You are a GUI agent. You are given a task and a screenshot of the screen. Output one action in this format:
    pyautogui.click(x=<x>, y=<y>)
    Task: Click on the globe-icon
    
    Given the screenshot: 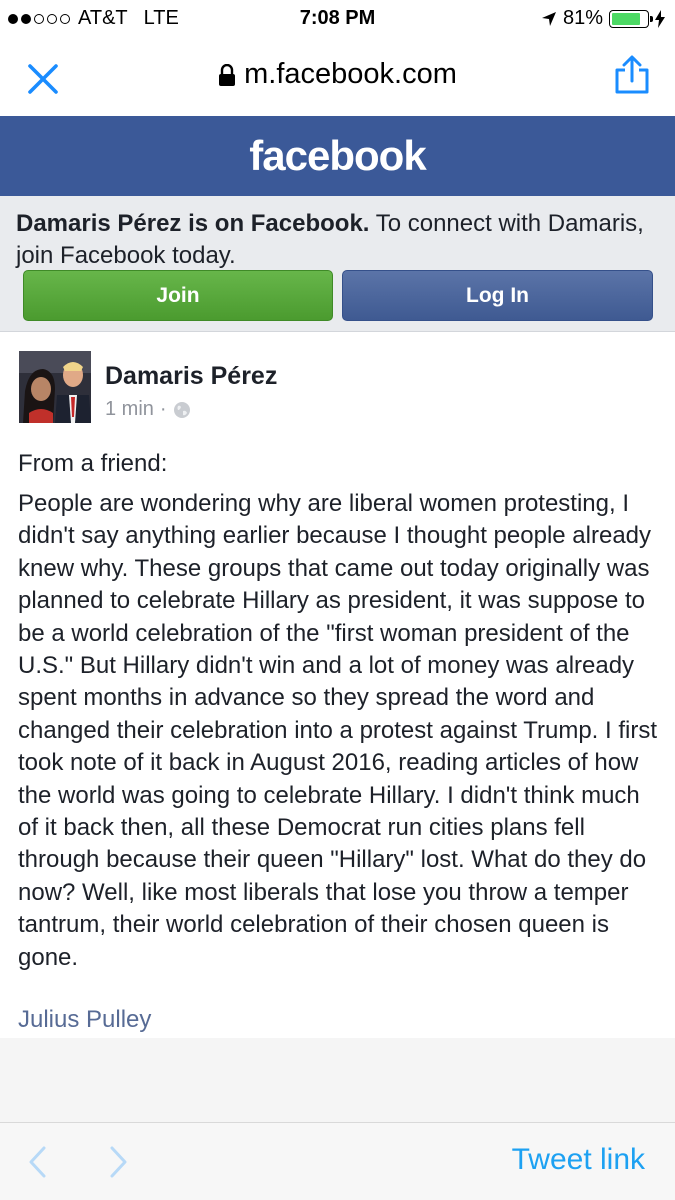 What is the action you would take?
    pyautogui.click(x=181, y=409)
    